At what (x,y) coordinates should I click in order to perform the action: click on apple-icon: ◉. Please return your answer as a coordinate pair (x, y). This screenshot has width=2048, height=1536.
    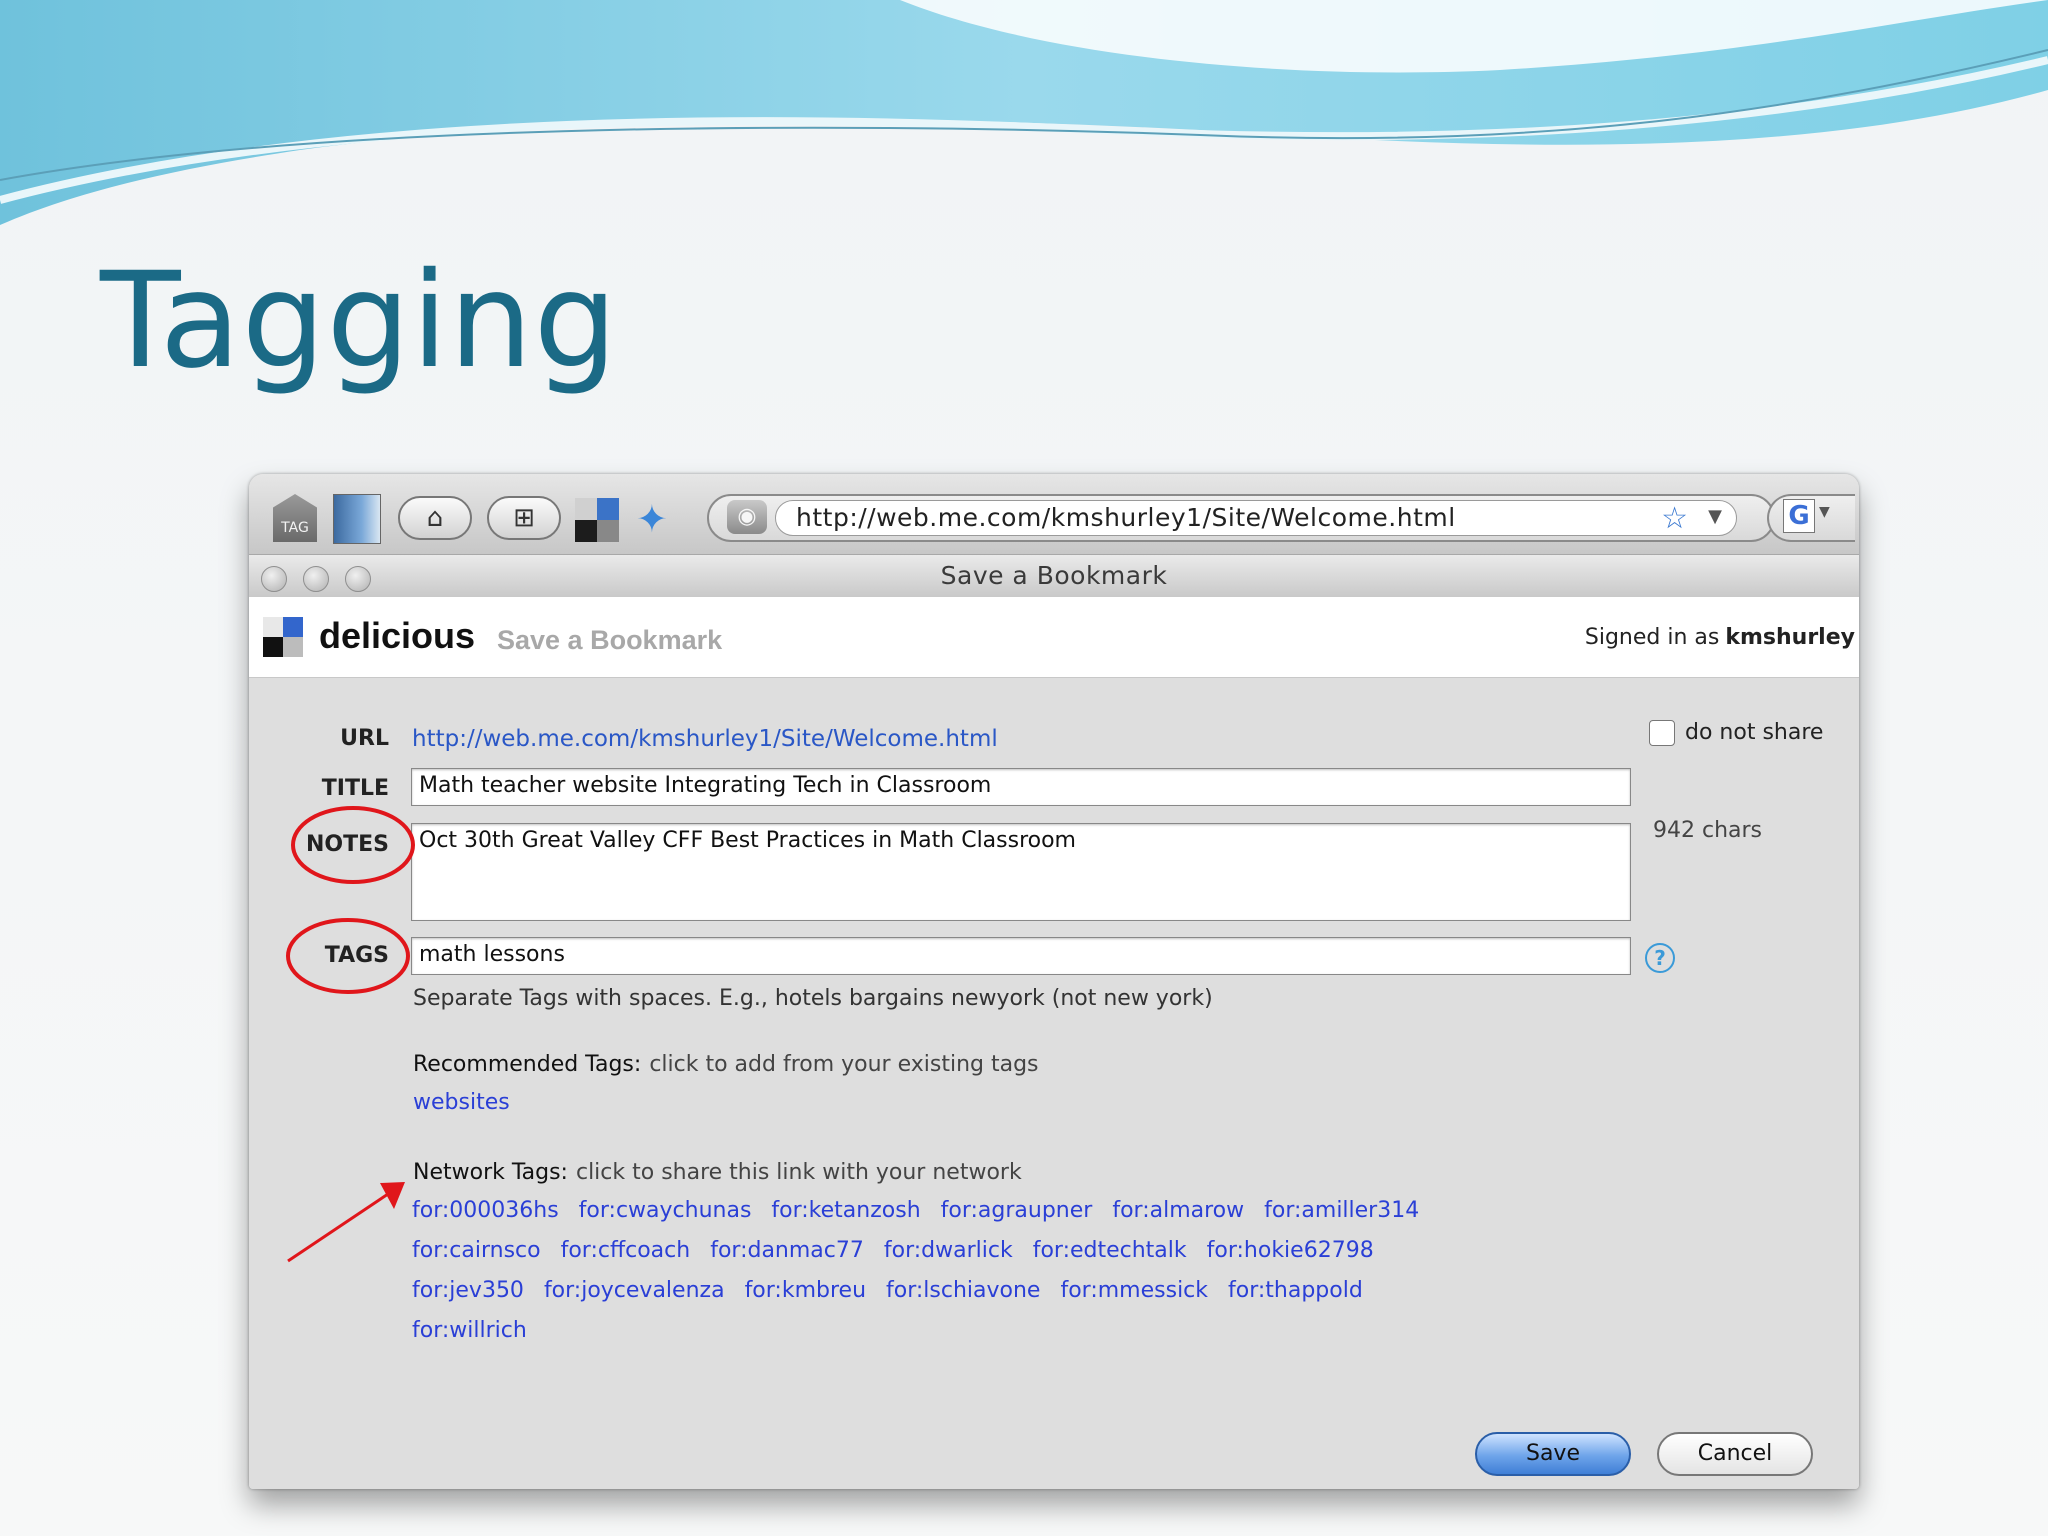
    Looking at the image, I should click on (747, 517).